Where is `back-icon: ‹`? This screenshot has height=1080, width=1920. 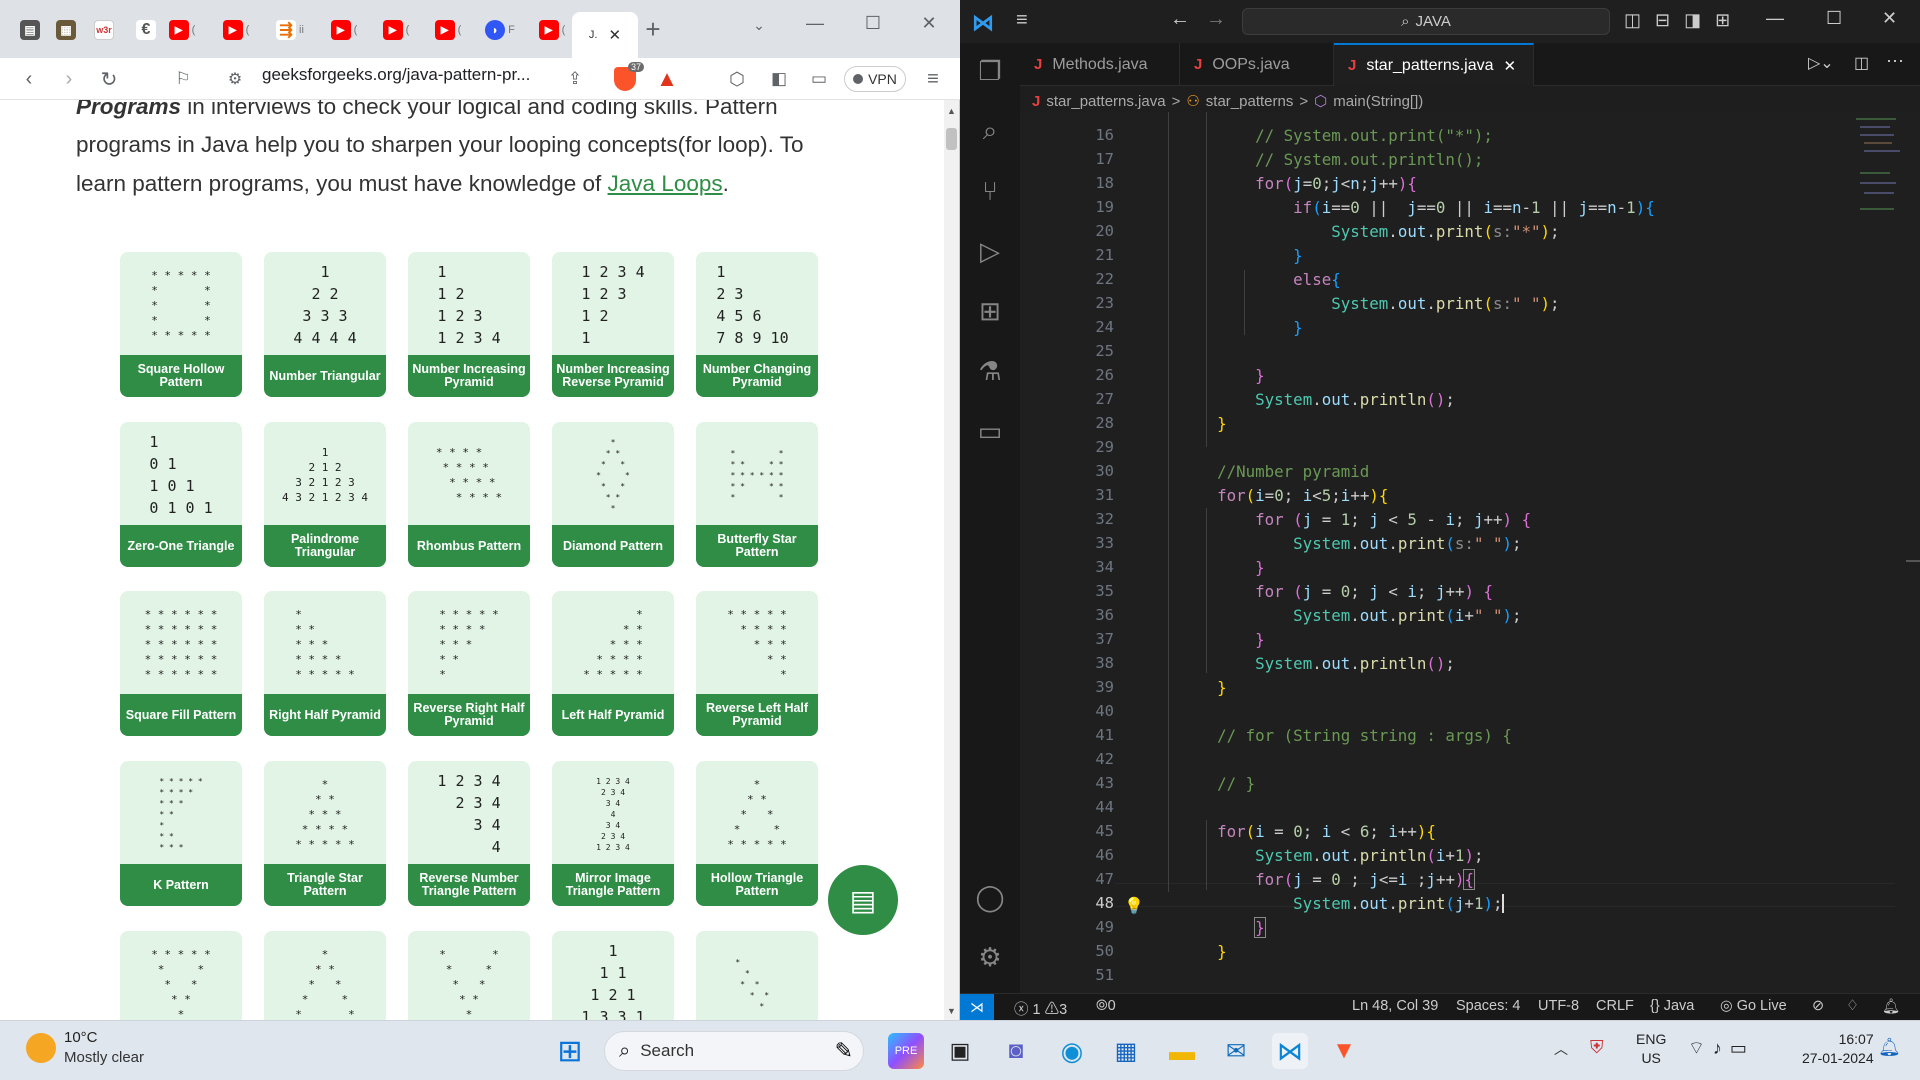
back-icon: ‹ is located at coordinates (29, 79).